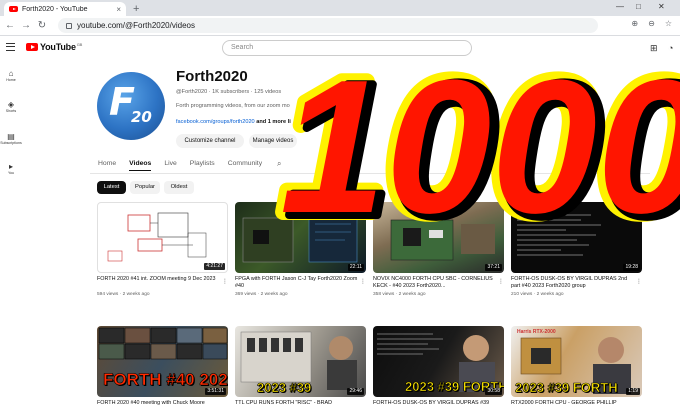 The height and width of the screenshot is (411, 680). Describe the element at coordinates (11, 136) in the screenshot. I see `subscriptions-icon: ▤` at that location.